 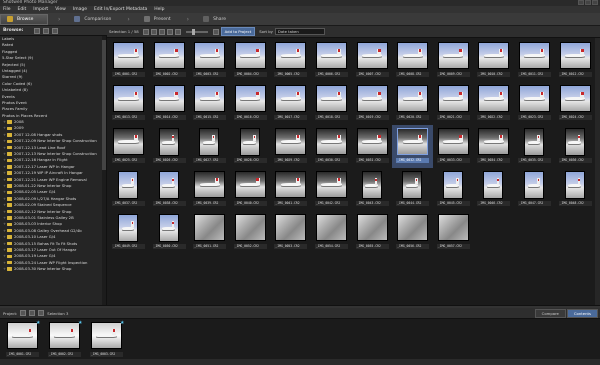 What do you see at coordinates (37, 30) in the screenshot?
I see `folders-view-button` at bounding box center [37, 30].